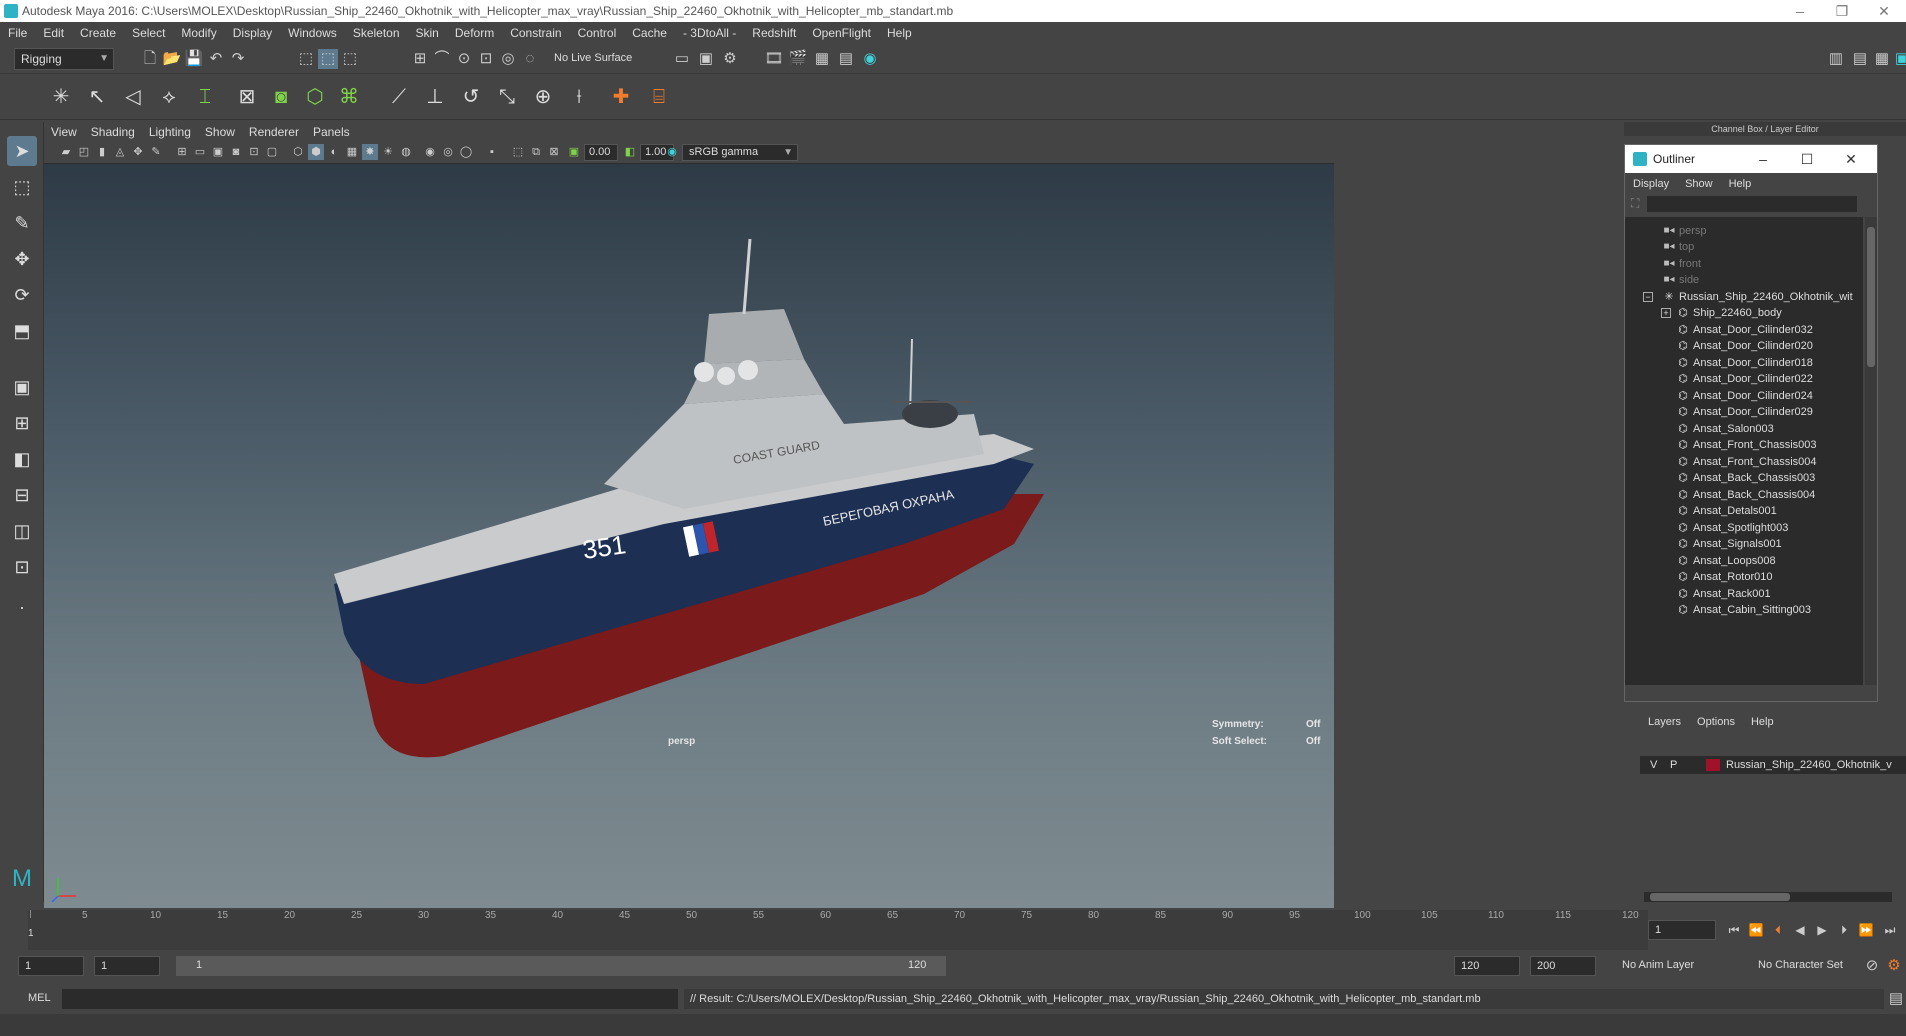  I want to click on grid-icon: ⊞, so click(182, 152).